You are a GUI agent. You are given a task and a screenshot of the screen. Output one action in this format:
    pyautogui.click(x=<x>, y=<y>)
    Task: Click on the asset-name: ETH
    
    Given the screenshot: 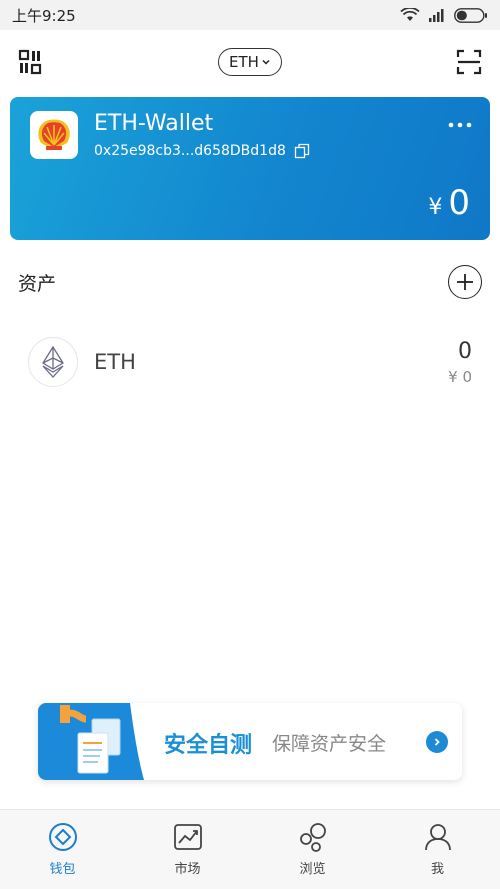 What is the action you would take?
    pyautogui.click(x=115, y=362)
    